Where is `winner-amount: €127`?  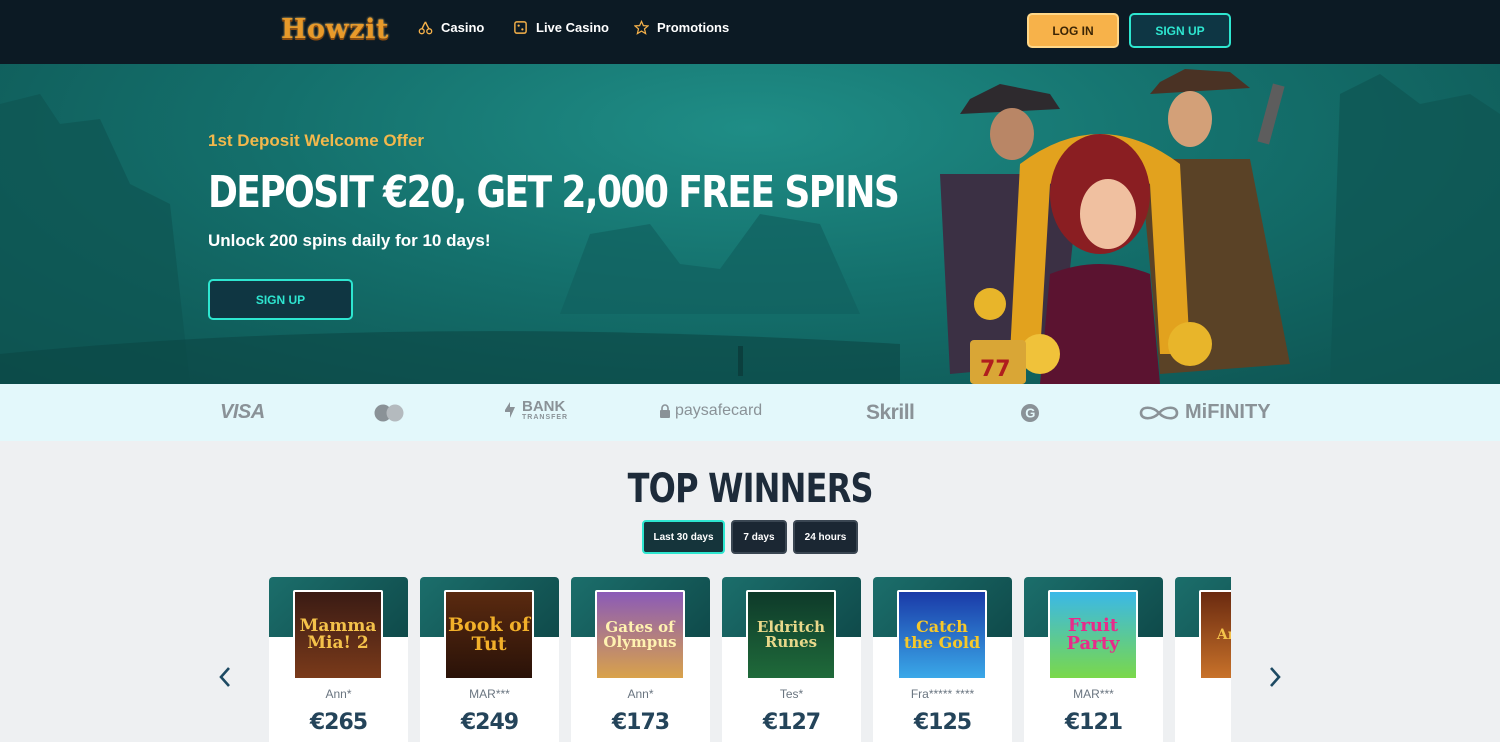
winner-amount: €127 is located at coordinates (791, 722).